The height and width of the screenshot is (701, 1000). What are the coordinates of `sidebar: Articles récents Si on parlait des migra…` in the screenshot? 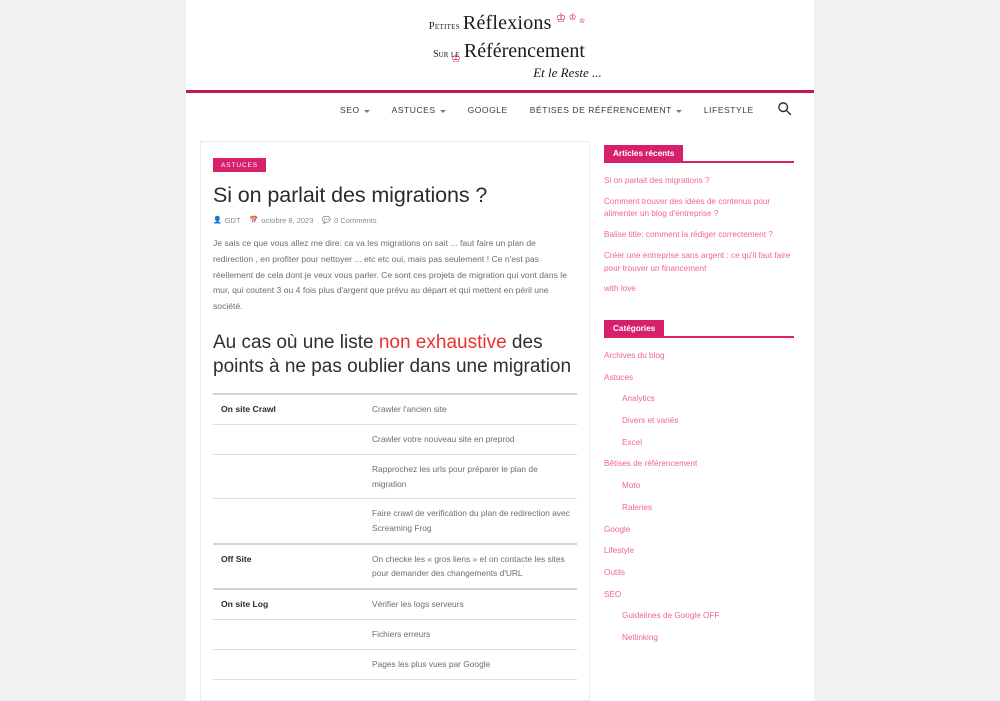 It's located at (699, 404).